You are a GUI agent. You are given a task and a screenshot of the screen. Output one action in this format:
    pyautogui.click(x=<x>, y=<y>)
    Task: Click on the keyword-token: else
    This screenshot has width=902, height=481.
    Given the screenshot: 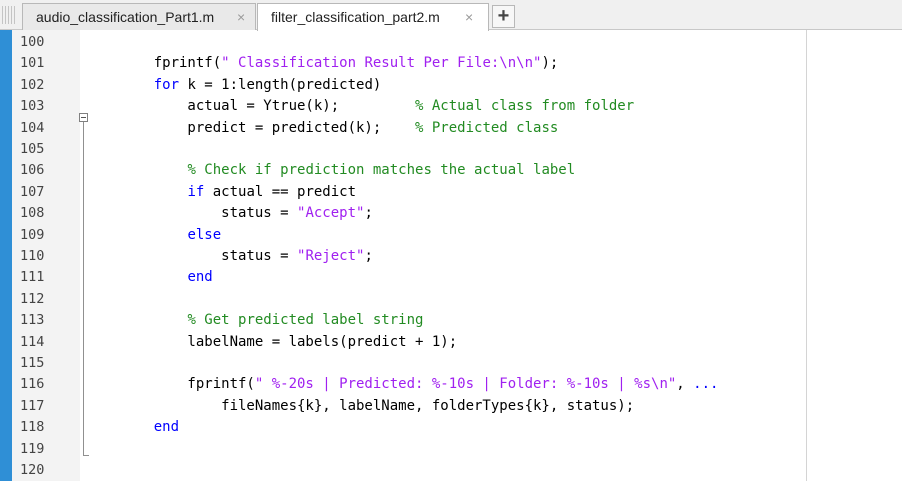 What is the action you would take?
    pyautogui.click(x=204, y=234)
    